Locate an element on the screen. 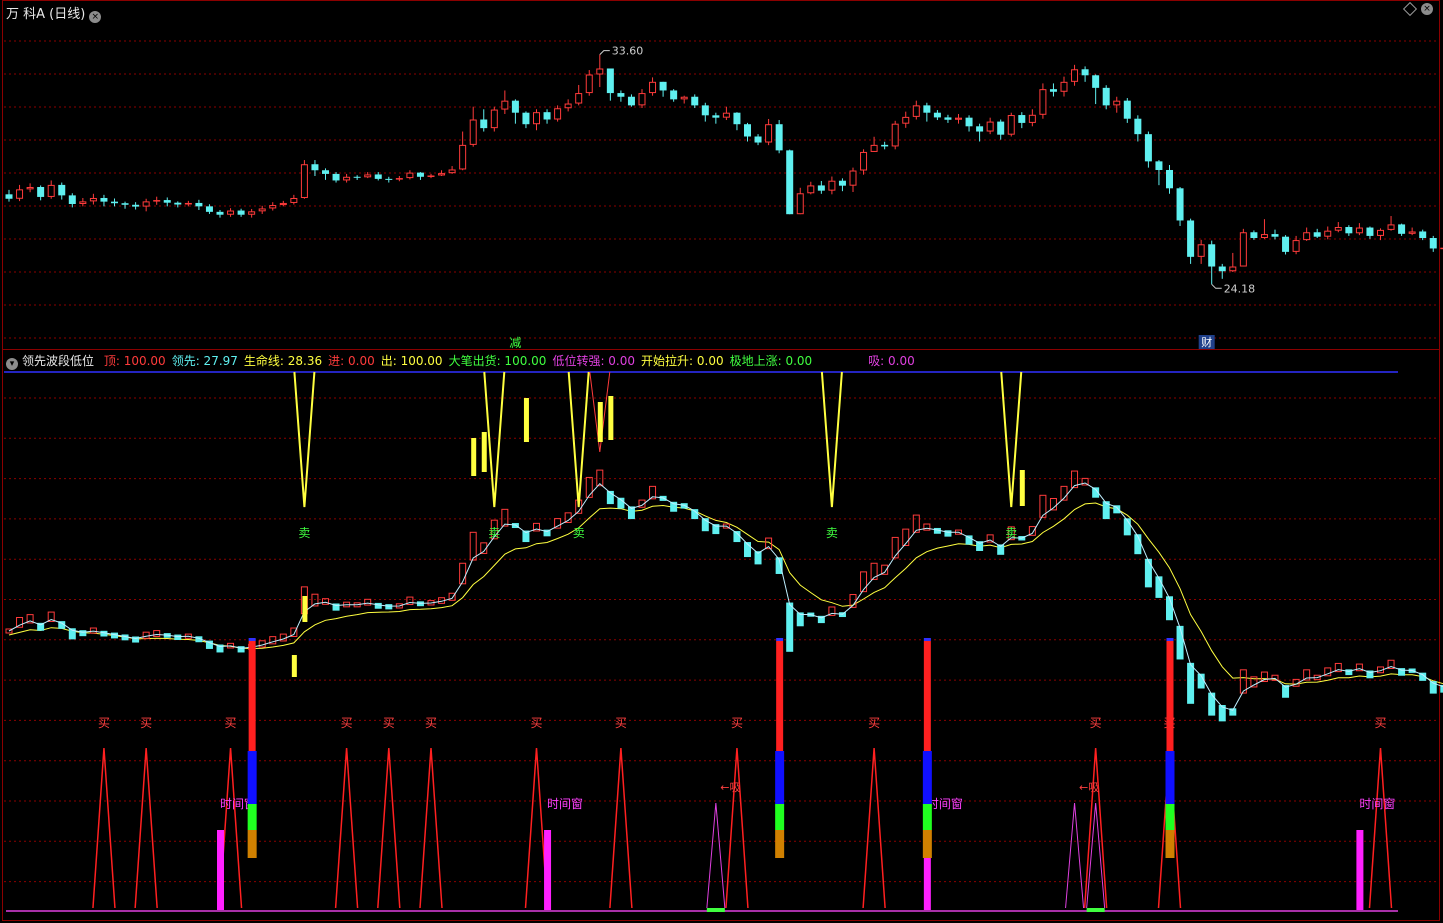 This screenshot has height=923, width=1443. close-icon: × is located at coordinates (1427, 9).